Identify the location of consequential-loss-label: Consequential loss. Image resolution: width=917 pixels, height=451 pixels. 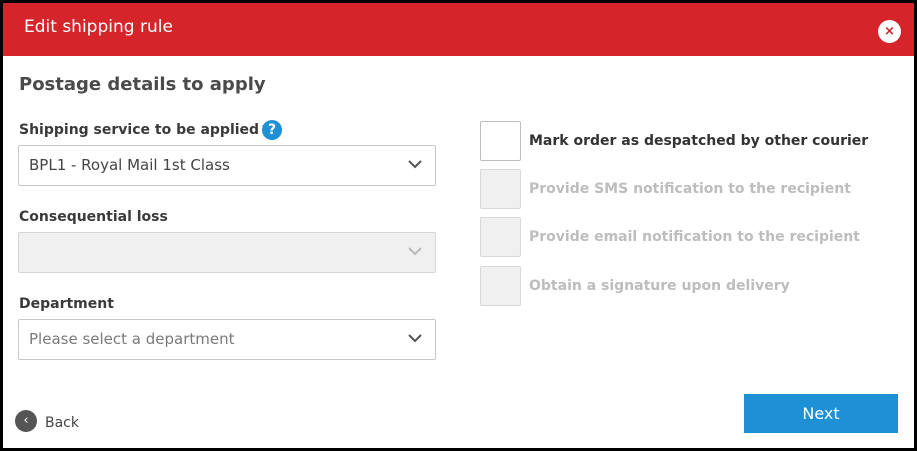
(93, 217).